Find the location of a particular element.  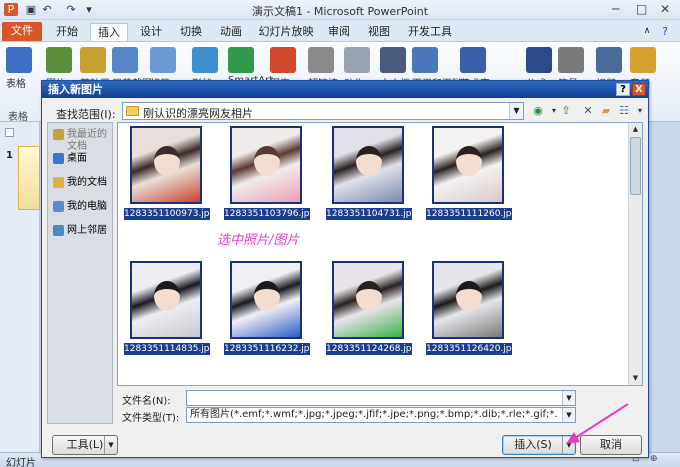

file-name: 1283351116232.jpg is located at coordinates (267, 349).